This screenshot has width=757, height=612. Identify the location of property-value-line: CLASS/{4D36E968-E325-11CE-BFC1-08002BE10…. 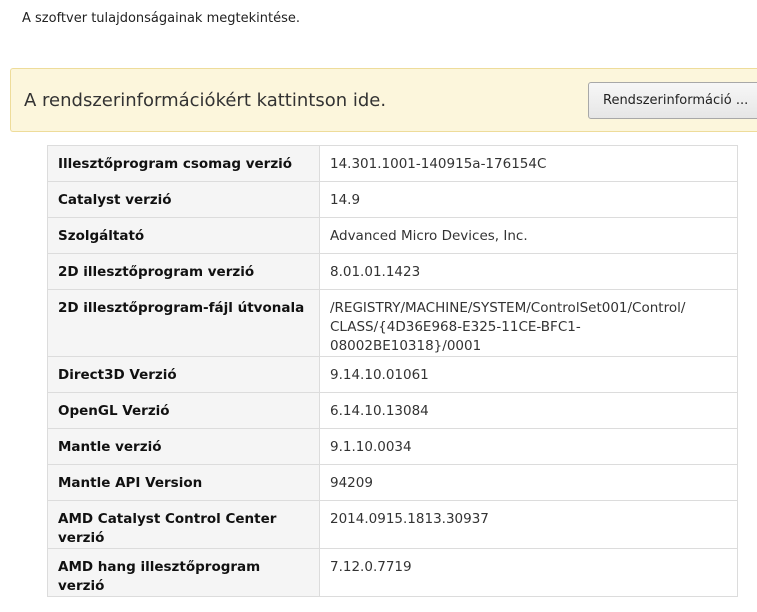
(455, 336).